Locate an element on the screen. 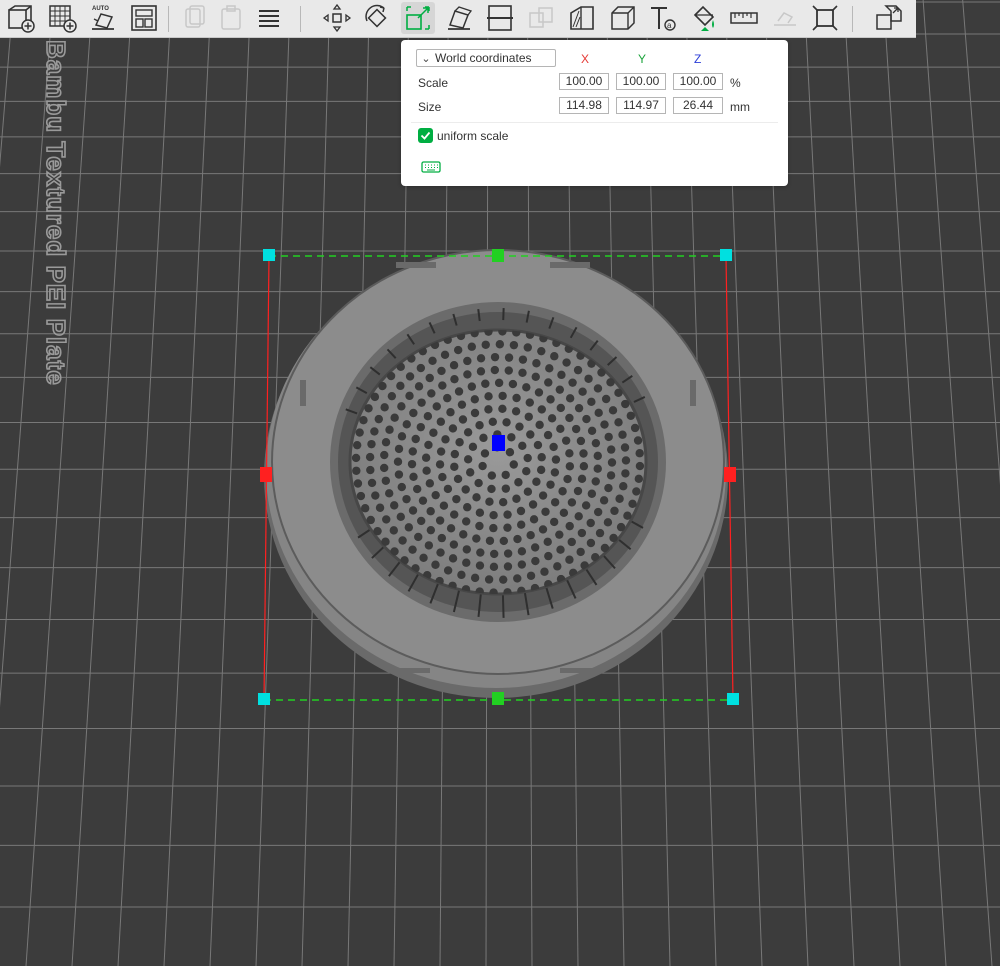 This screenshot has width=1000, height=966. axis-y-label: Y is located at coordinates (642, 59).